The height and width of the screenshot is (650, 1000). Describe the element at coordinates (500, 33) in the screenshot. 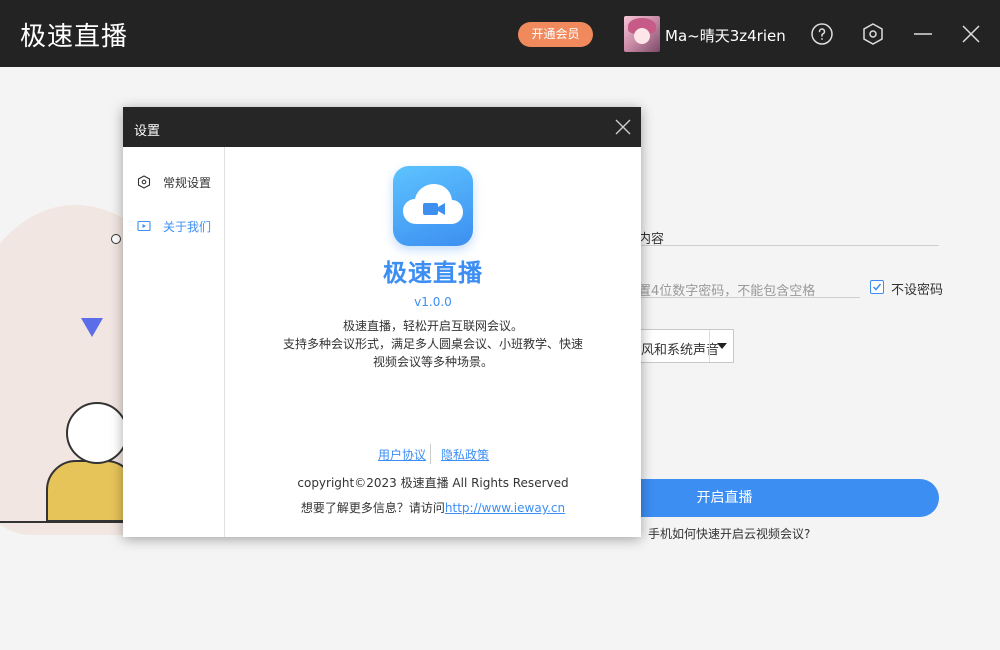

I see `title-bar: 极速直播 开通会员 Ma~晴天3z4rien` at that location.